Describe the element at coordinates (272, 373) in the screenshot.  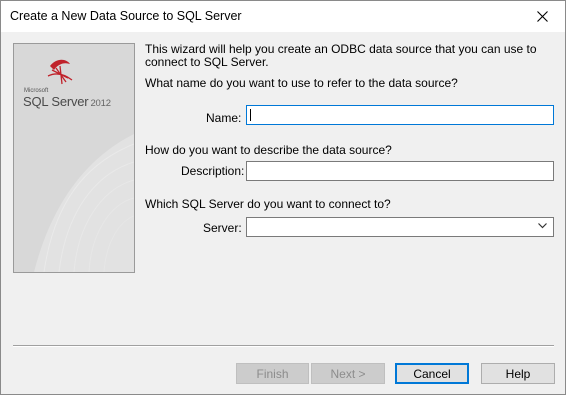
I see `finish-button: Finish` at that location.